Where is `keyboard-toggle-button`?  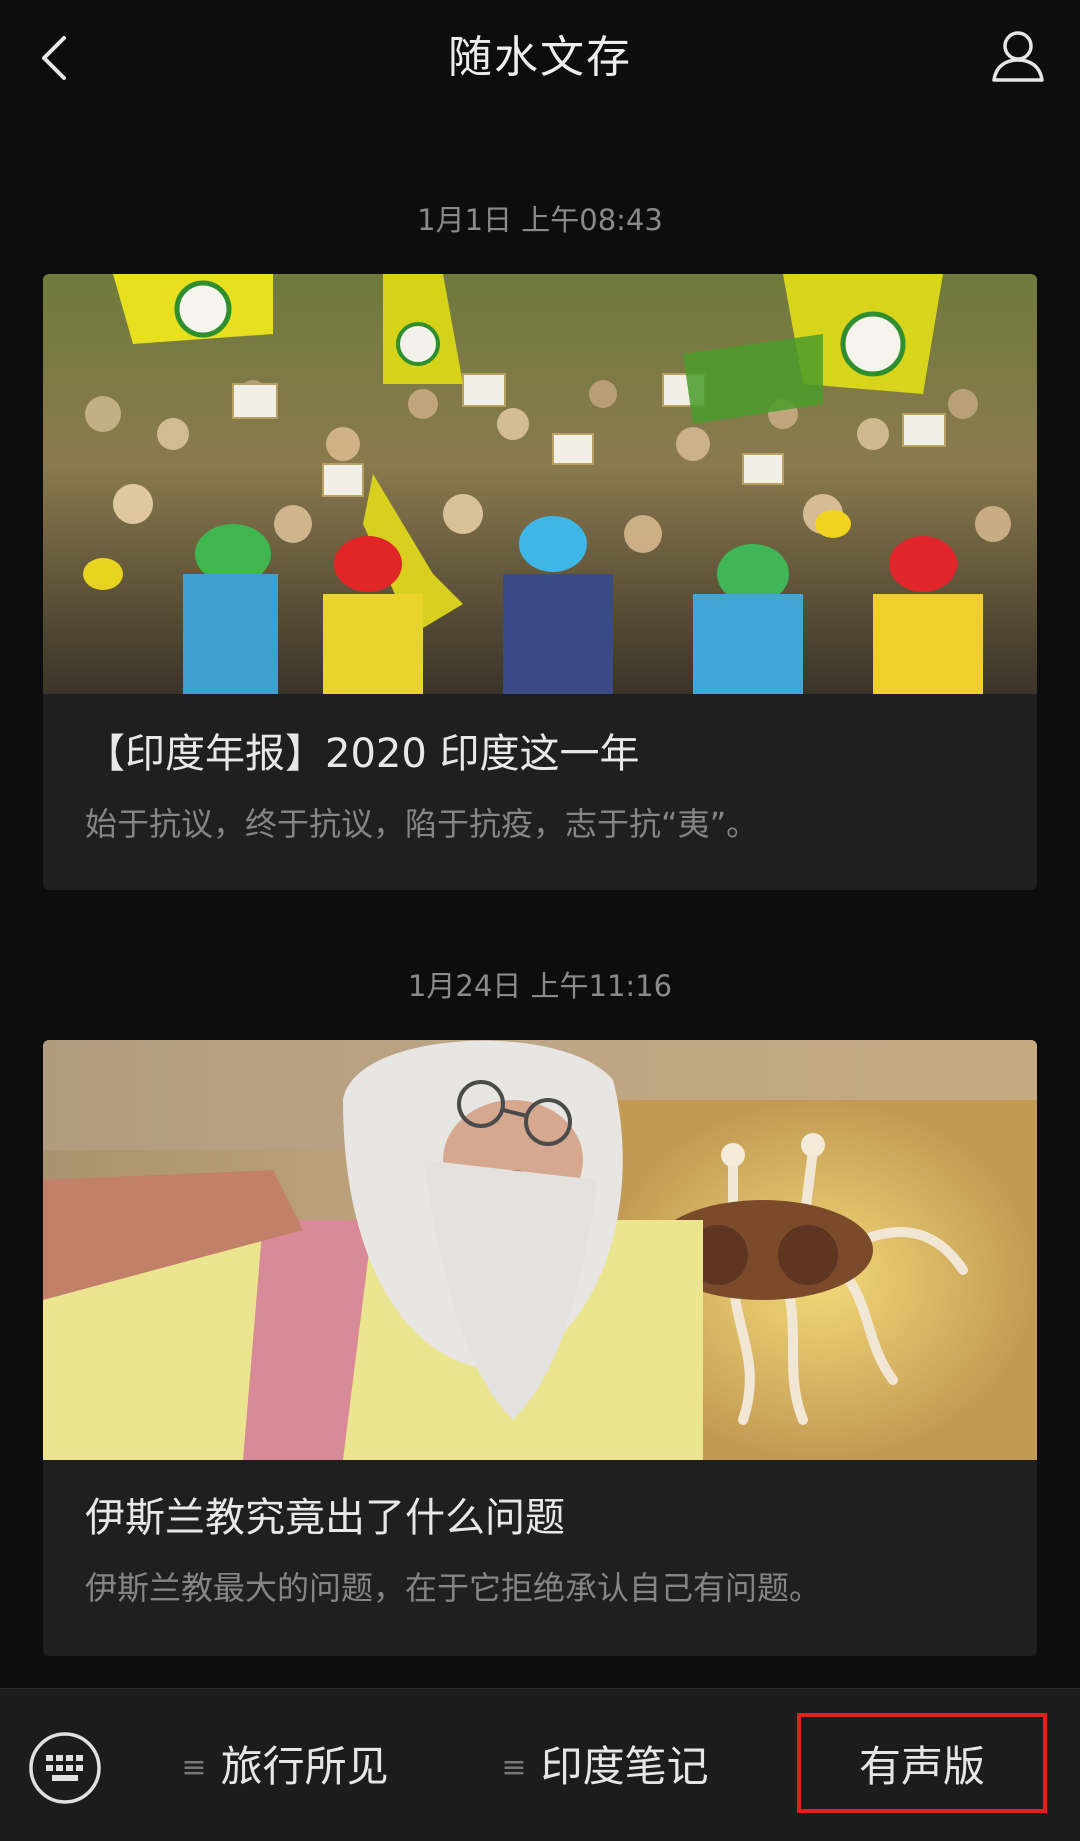
keyboard-toggle-button is located at coordinates (65, 1768).